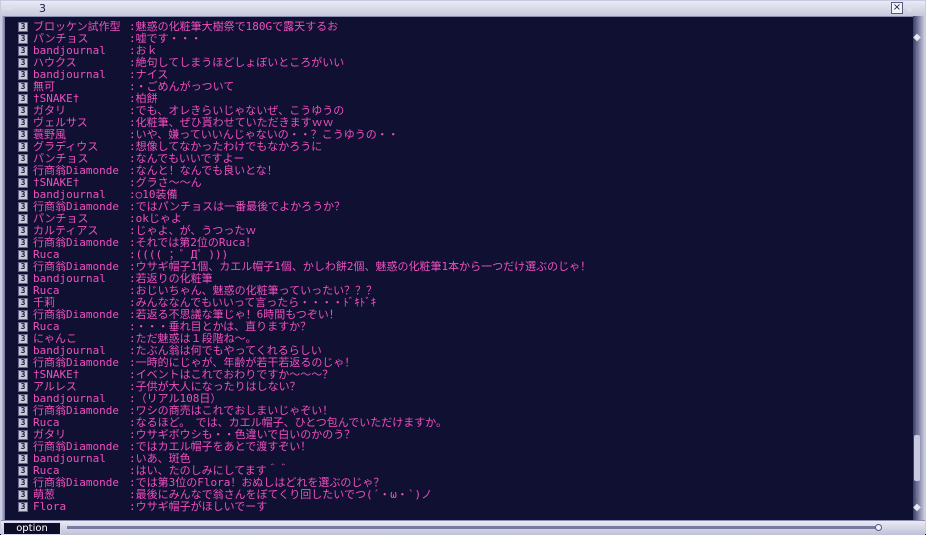  Describe the element at coordinates (917, 508) in the screenshot. I see `scroll-down-icon: ◆` at that location.